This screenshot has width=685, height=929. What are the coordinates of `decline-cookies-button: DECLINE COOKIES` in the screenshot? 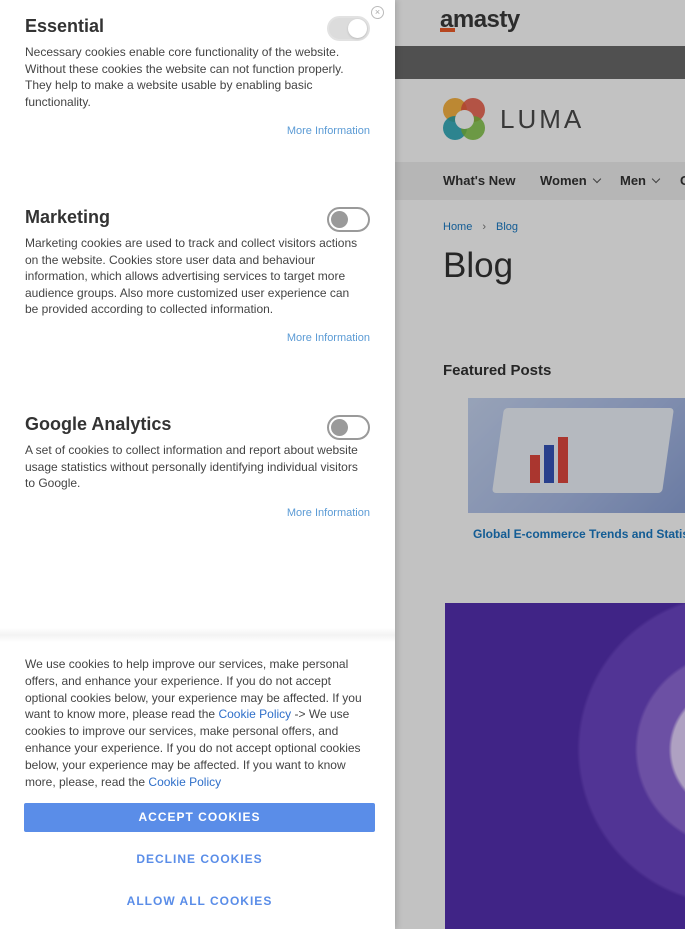 It's located at (199, 859).